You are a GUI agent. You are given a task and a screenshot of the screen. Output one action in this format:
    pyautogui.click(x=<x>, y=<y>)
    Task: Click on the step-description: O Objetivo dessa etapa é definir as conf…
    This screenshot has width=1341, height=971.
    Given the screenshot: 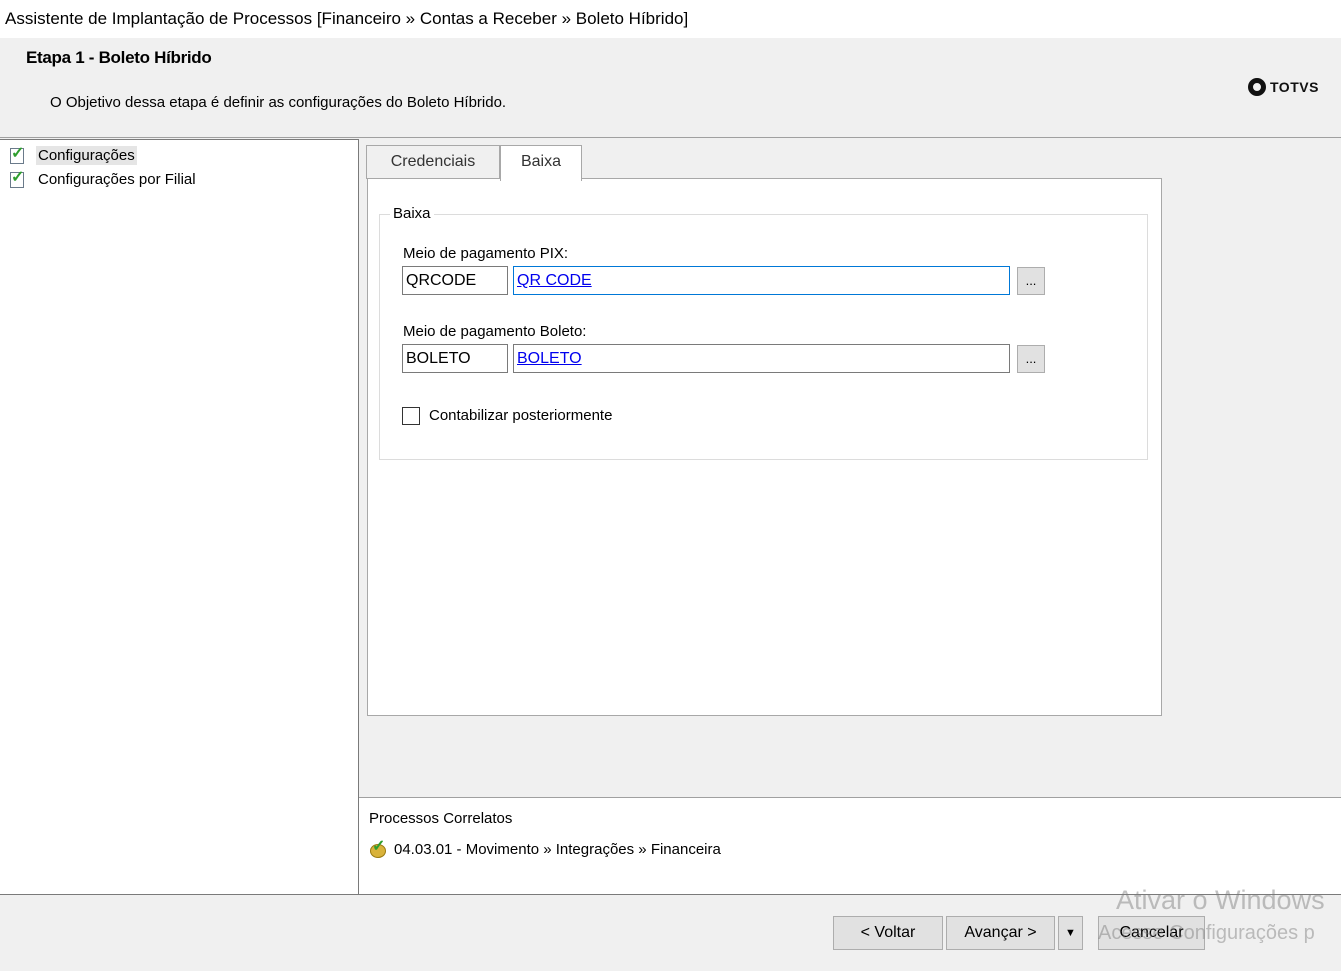 What is the action you would take?
    pyautogui.click(x=278, y=102)
    